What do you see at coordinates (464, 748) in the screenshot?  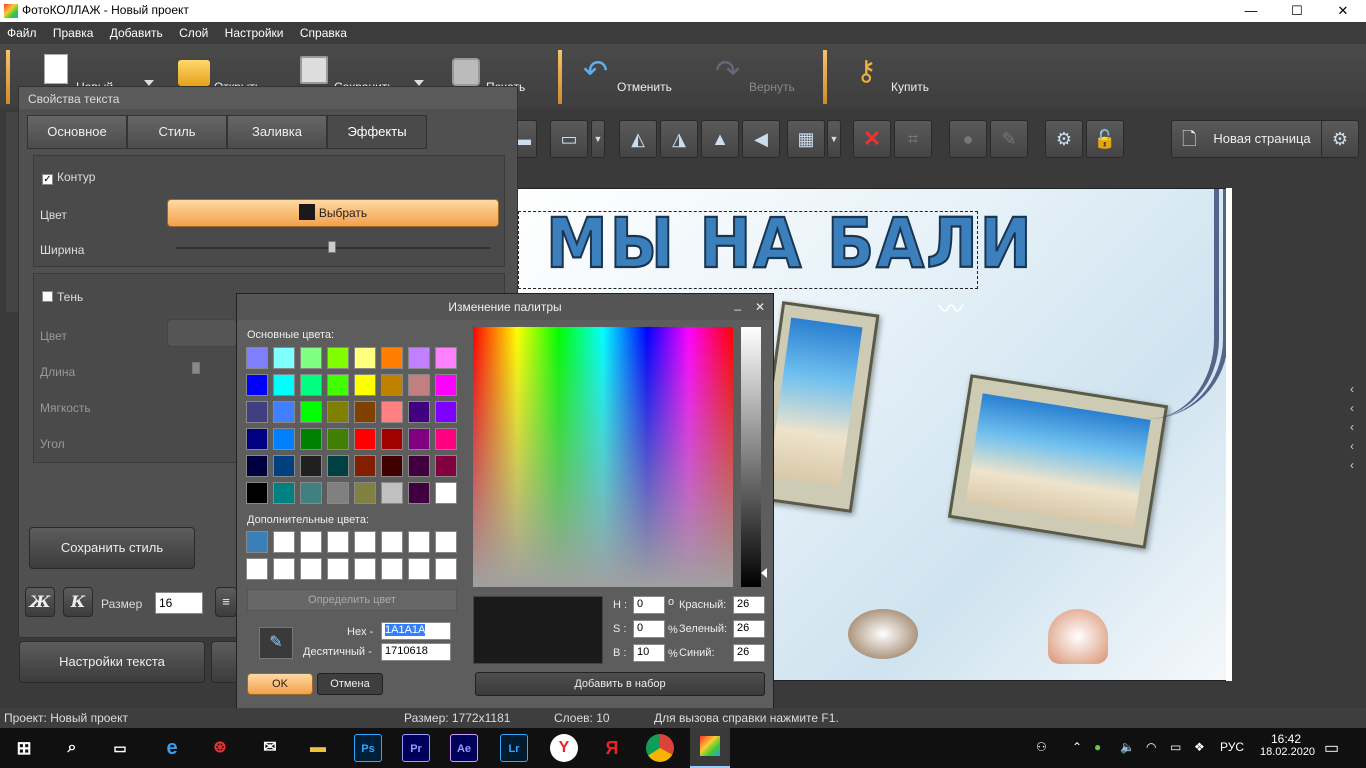 I see `after-effects-icon: Ae` at bounding box center [464, 748].